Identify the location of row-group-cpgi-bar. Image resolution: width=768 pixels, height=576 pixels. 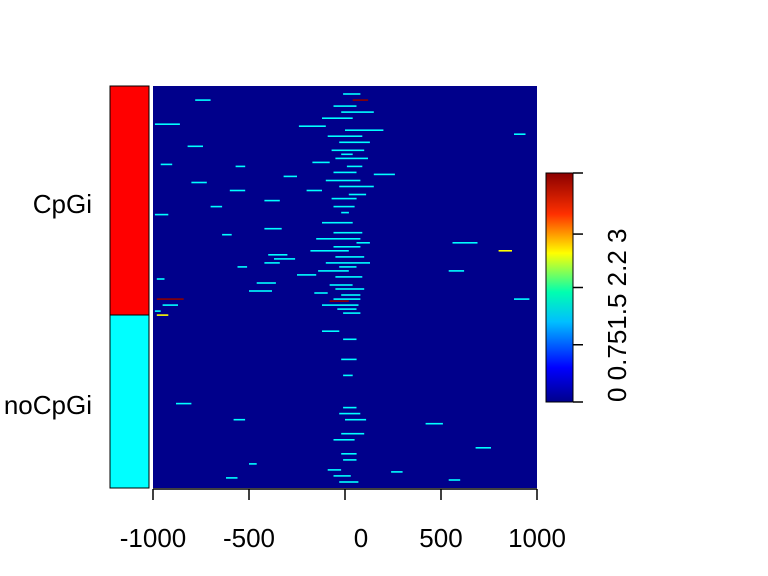
(129, 200).